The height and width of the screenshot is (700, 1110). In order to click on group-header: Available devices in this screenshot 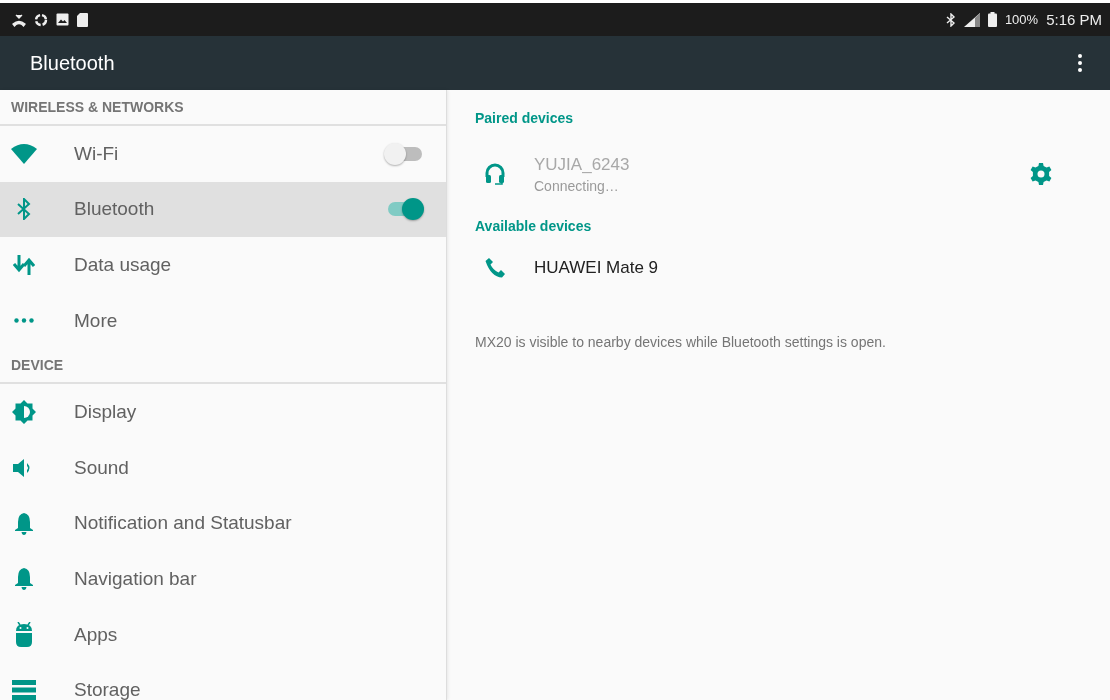, I will do `click(534, 226)`.